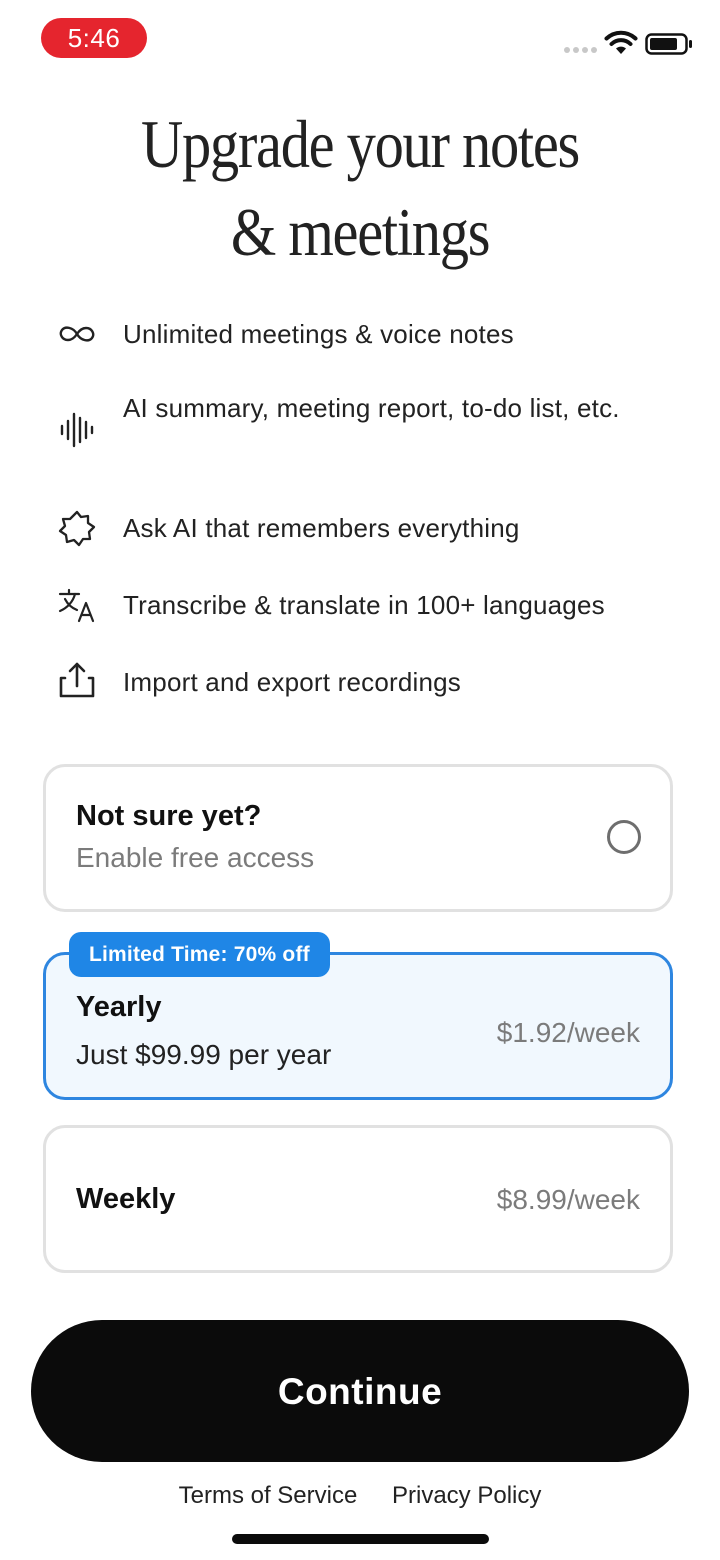  Describe the element at coordinates (268, 1495) in the screenshot. I see `terms-link: Terms of Service` at that location.